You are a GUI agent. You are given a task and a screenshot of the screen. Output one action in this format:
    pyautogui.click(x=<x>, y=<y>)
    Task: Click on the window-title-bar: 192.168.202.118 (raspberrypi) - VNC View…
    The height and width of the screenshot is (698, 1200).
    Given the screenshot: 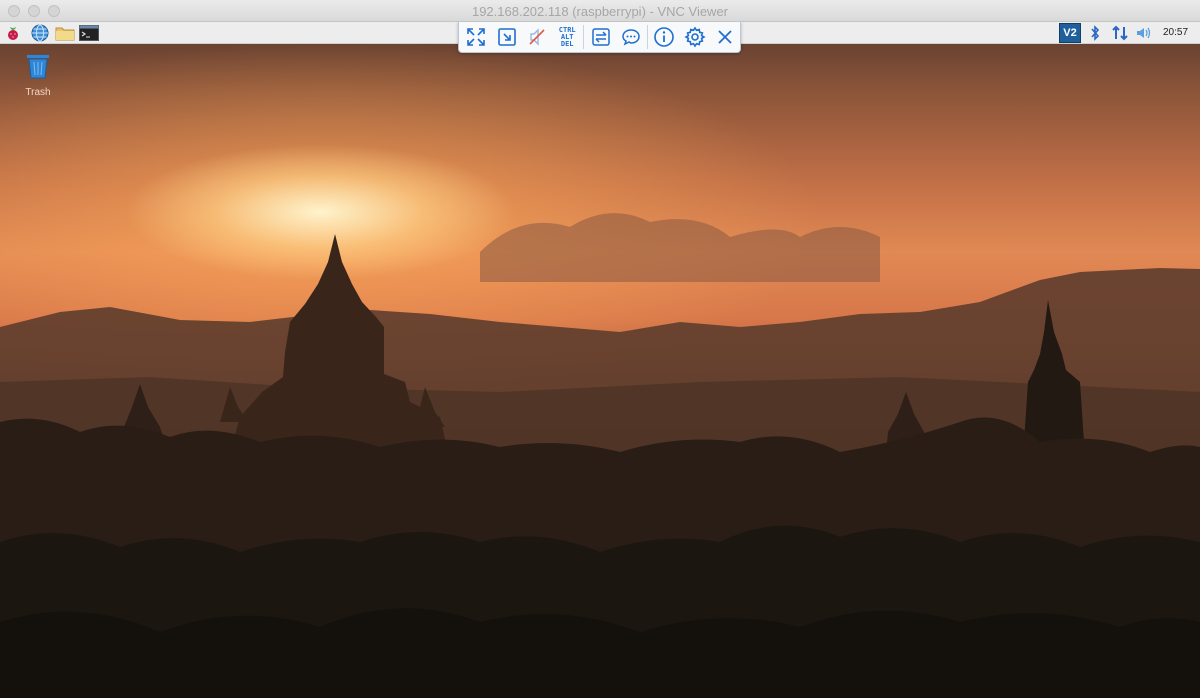 What is the action you would take?
    pyautogui.click(x=600, y=11)
    